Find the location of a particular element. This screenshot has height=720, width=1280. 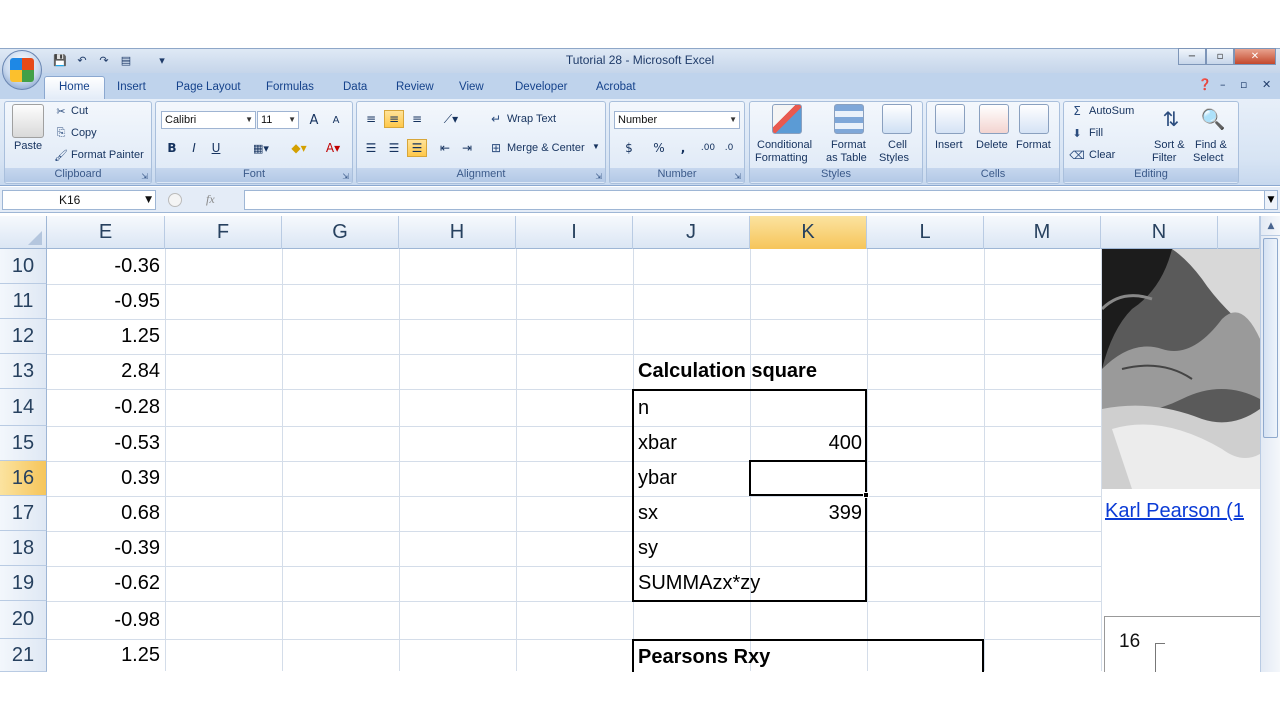

fill-handle is located at coordinates (866, 495).